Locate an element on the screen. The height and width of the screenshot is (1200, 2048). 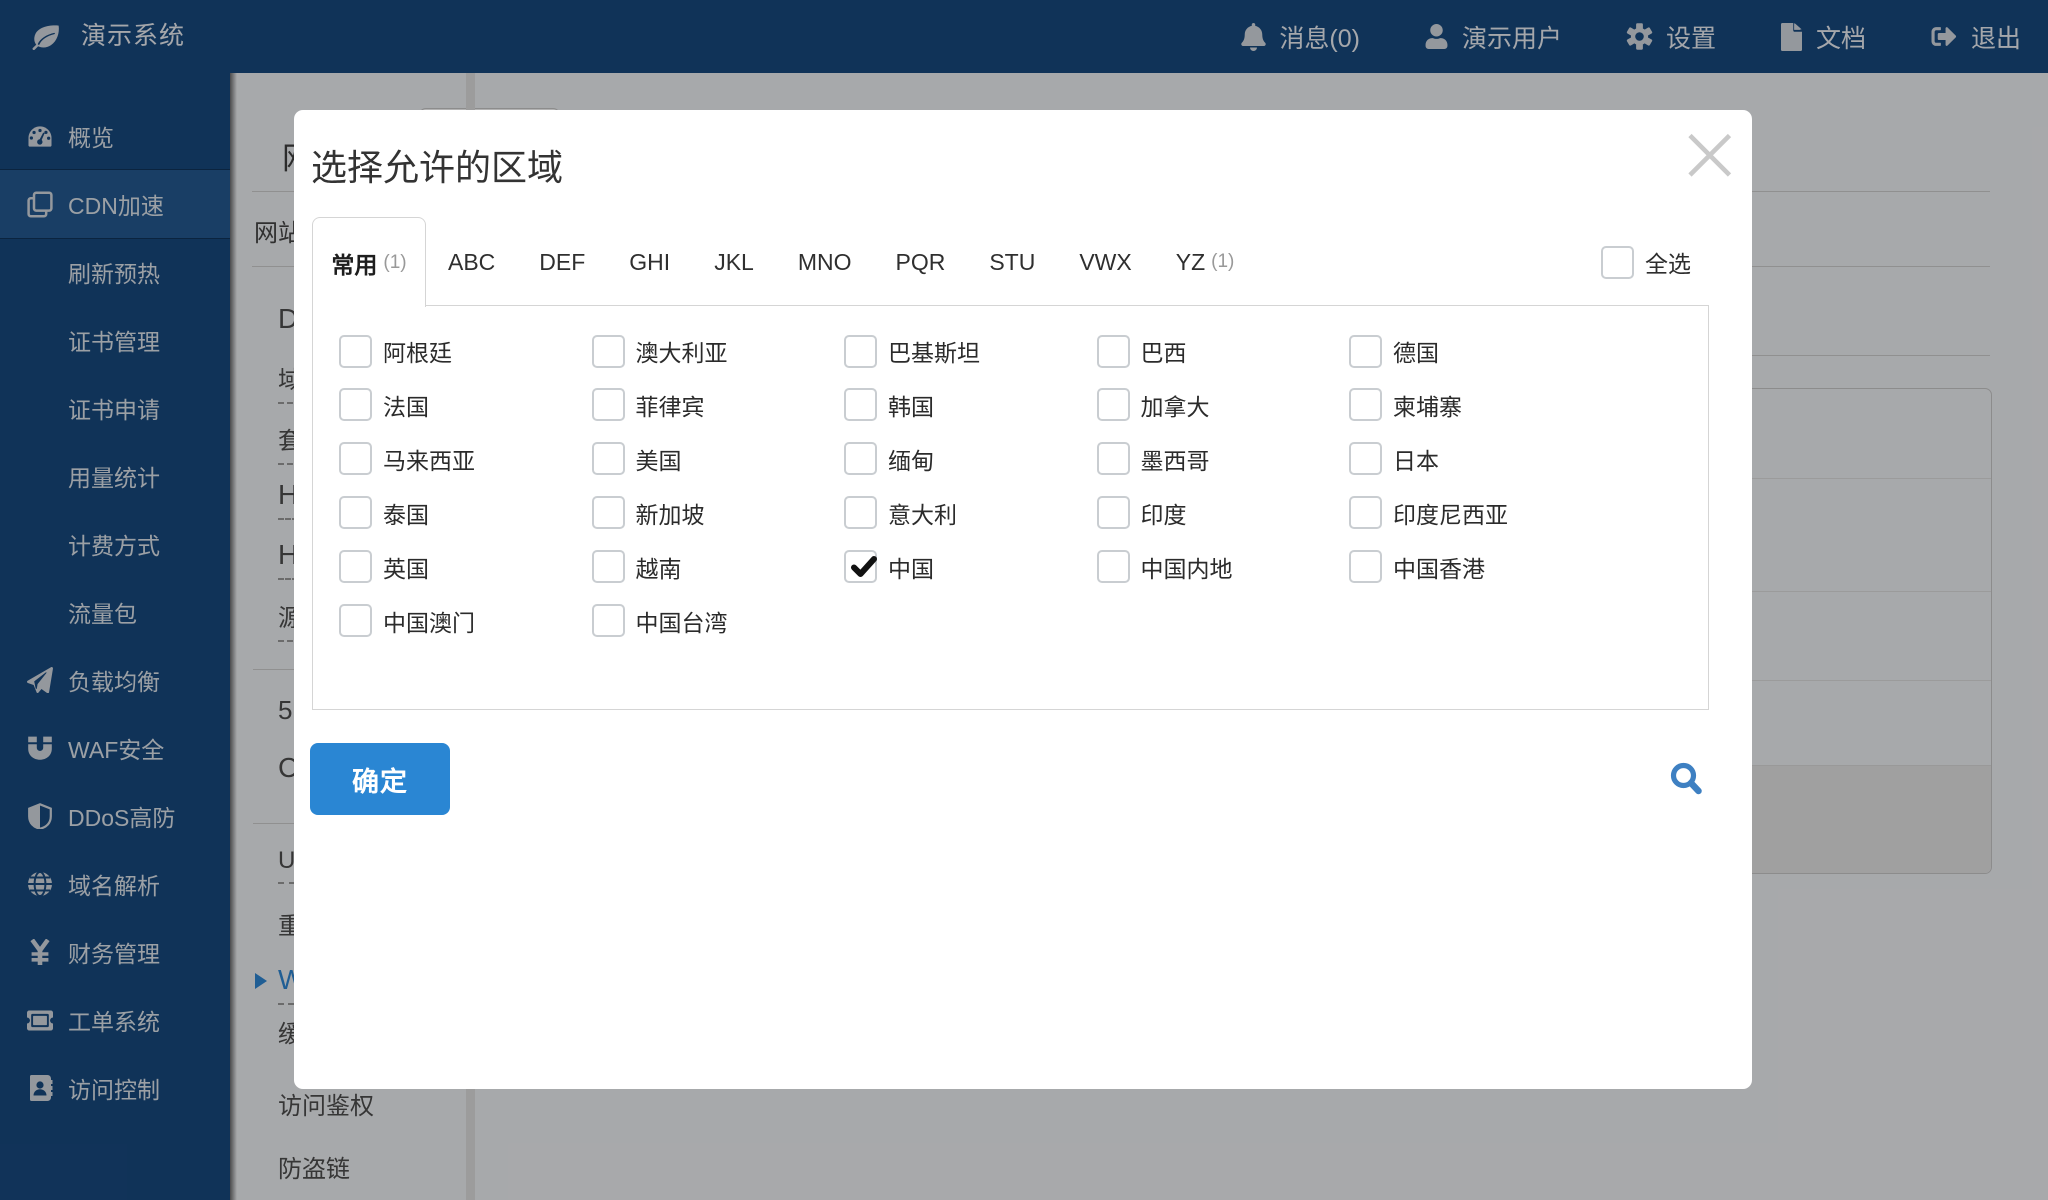
country-checkbox-13: 缅甸 is located at coordinates (889, 459).